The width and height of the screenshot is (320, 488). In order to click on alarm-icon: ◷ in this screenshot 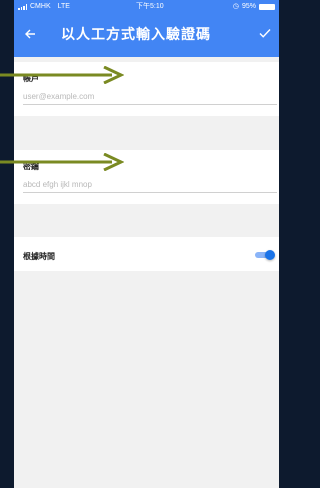, I will do `click(235, 6)`.